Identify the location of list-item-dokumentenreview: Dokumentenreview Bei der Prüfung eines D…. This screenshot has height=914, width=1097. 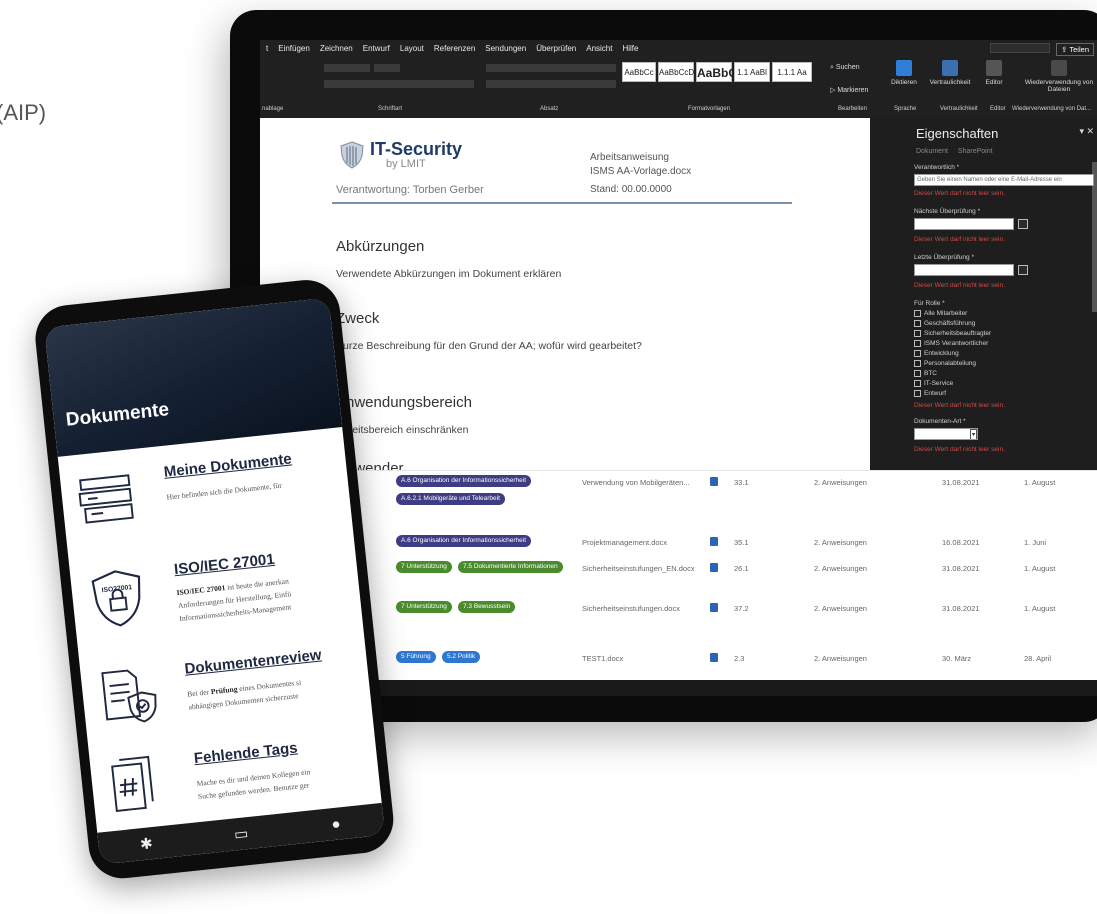
(221, 677).